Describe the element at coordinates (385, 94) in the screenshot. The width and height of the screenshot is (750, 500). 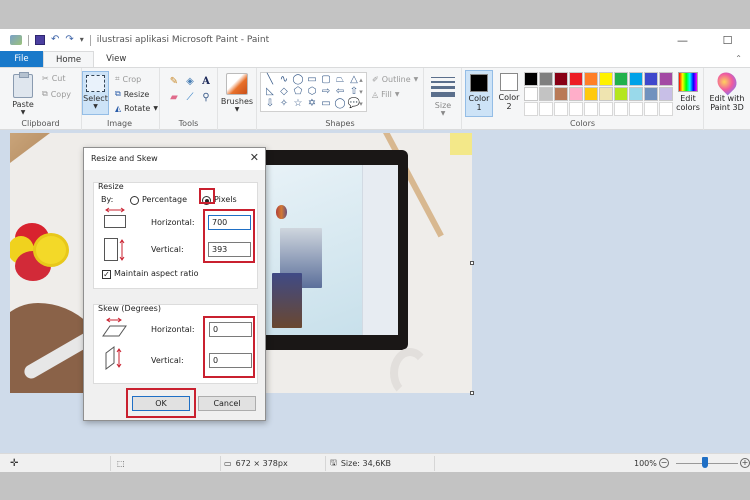
I see `fill-button: ◬ Fill ▼` at that location.